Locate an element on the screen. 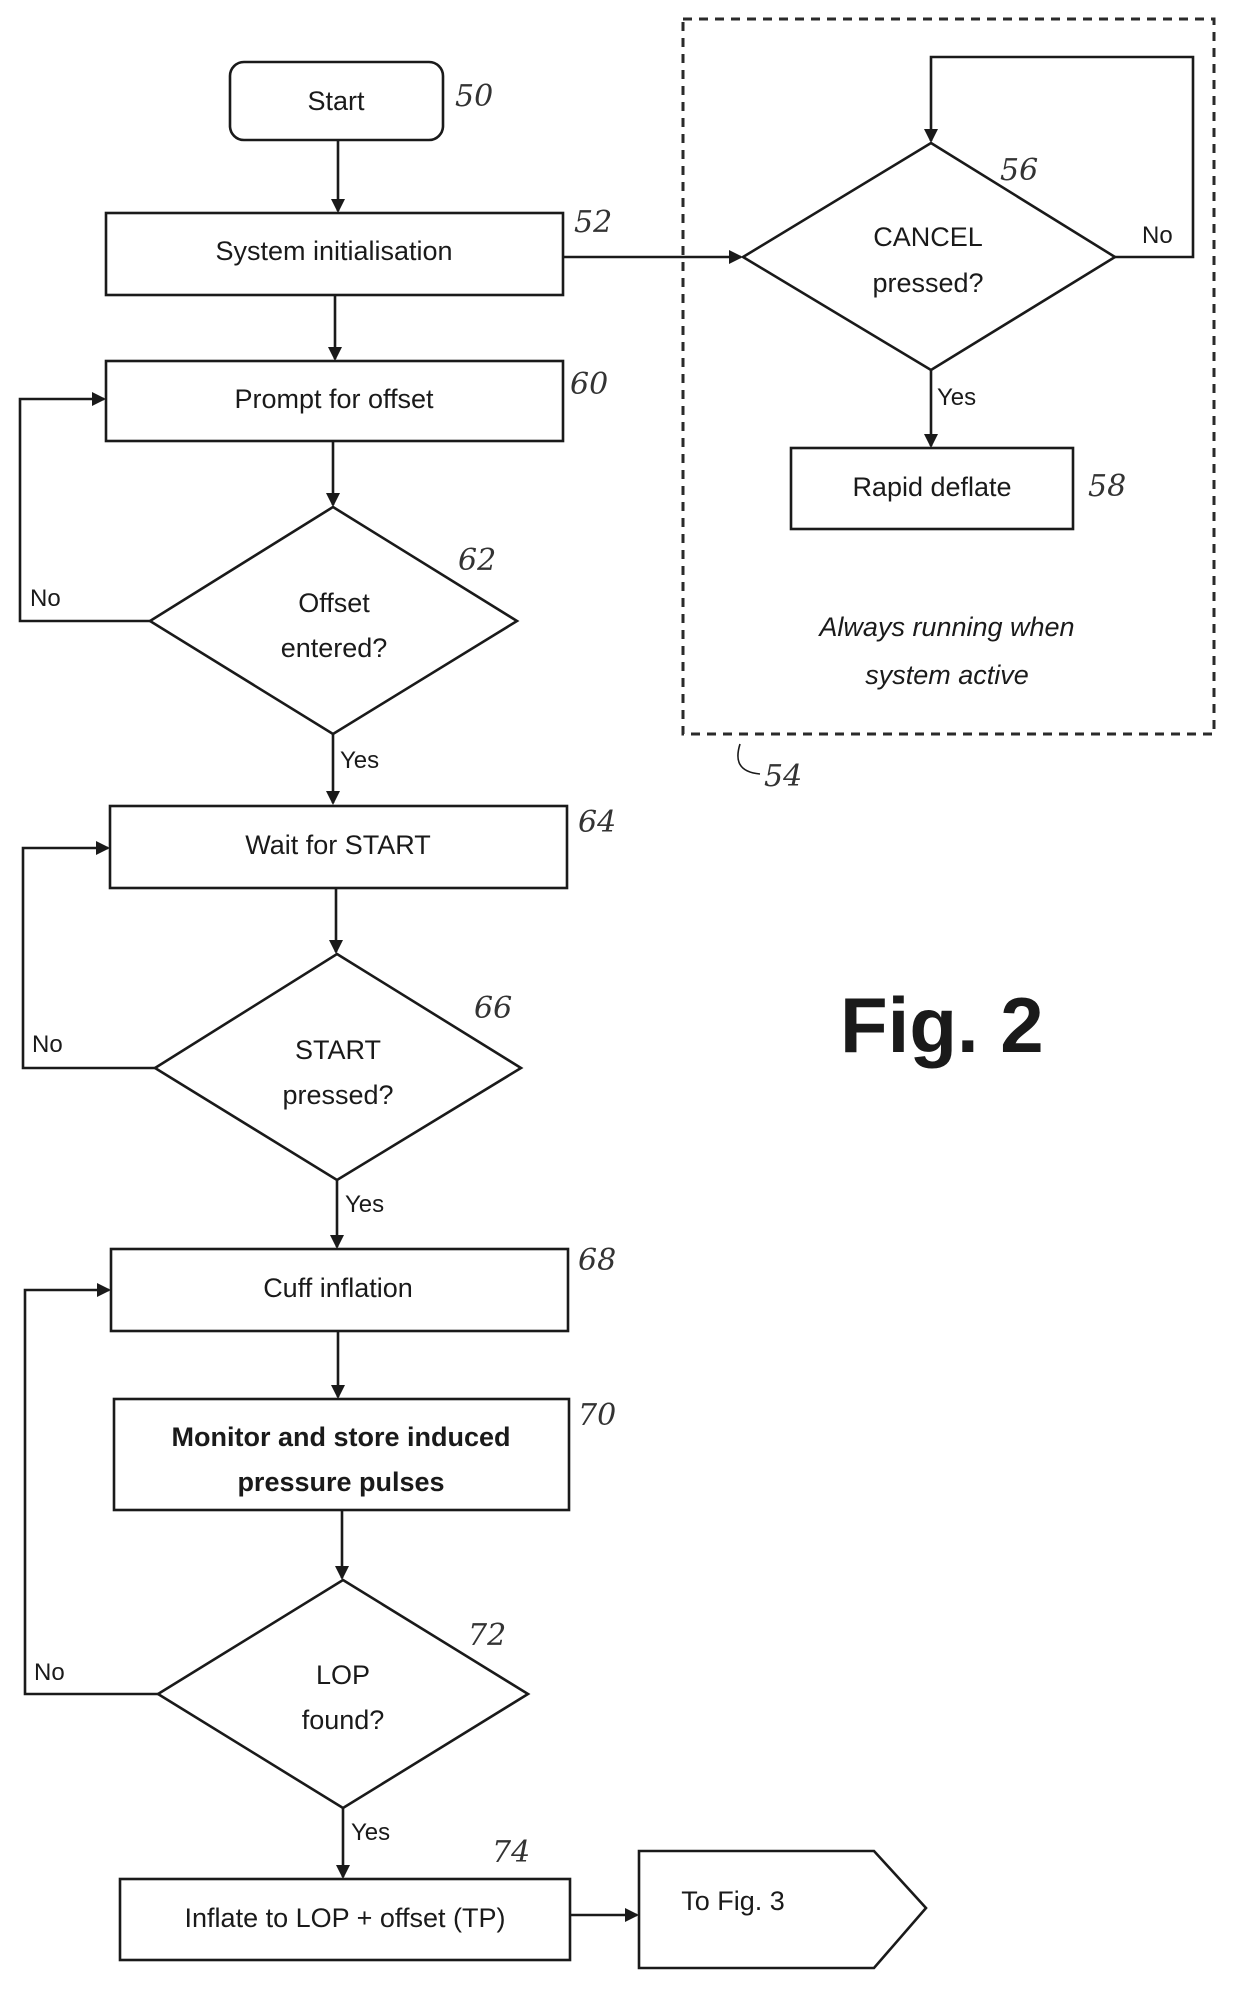  start-pressed-decision is located at coordinates (338, 1067).